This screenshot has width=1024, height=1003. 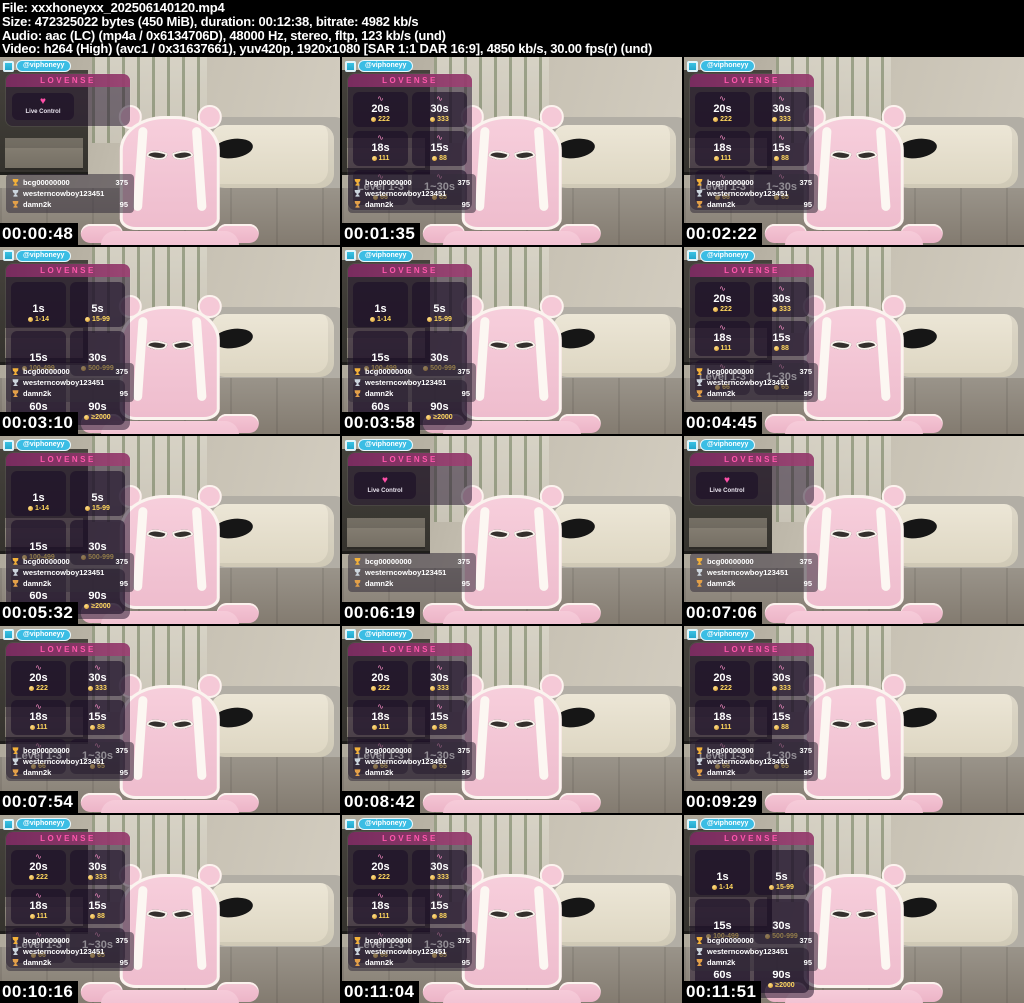 I want to click on timestamp: 00:03:10, so click(x=39, y=423).